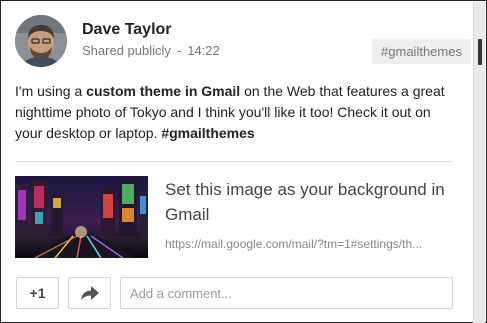  I want to click on share-arrow-icon, so click(89, 293).